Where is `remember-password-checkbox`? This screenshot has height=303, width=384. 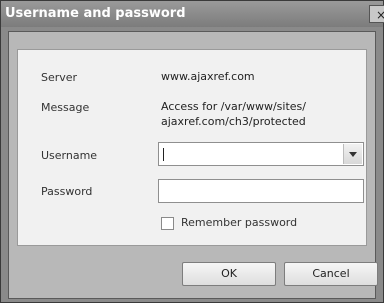 remember-password-checkbox is located at coordinates (167, 223).